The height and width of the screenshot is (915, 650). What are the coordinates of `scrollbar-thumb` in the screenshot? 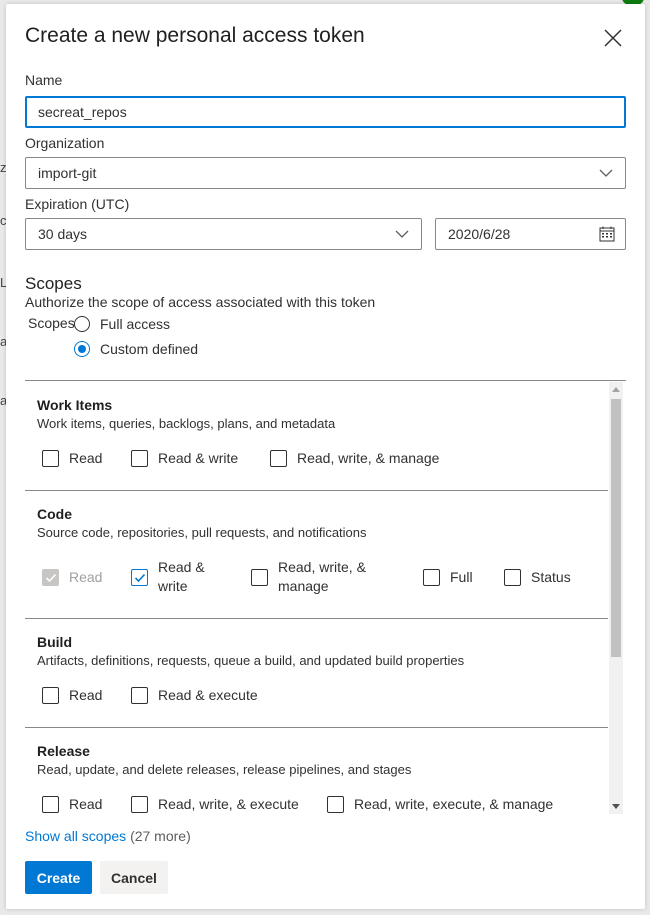 It's located at (616, 528).